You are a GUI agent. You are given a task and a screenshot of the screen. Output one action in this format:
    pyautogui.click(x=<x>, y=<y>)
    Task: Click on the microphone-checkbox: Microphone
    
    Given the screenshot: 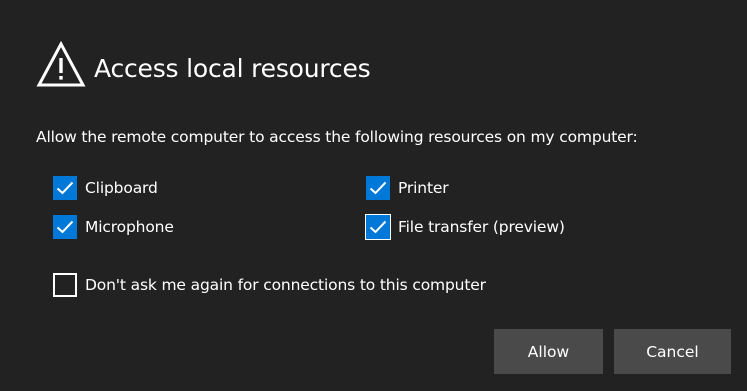 What is the action you would take?
    pyautogui.click(x=113, y=227)
    